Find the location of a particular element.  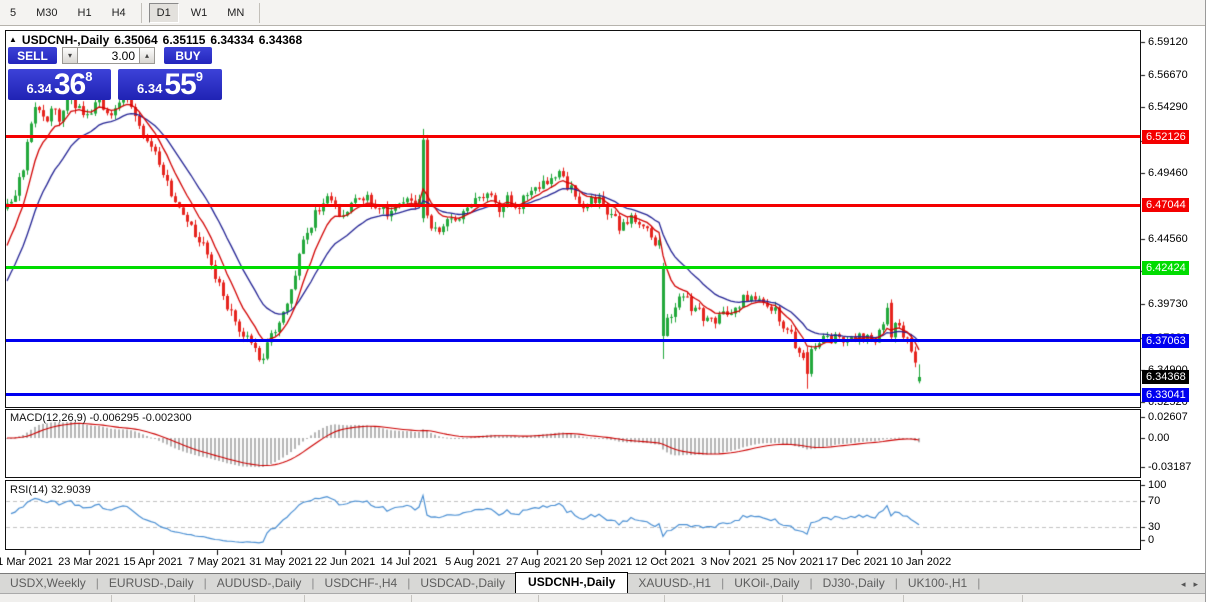

tab-scroll-right-icon: ▸ is located at coordinates (1195, 584).